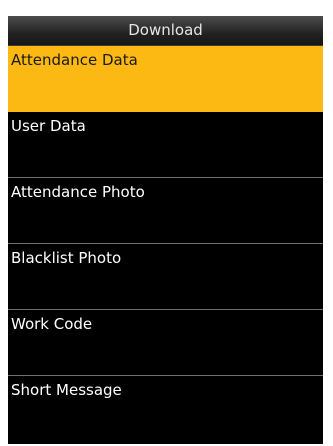  Describe the element at coordinates (74, 60) in the screenshot. I see `menu-item-label: Attendance Data` at that location.